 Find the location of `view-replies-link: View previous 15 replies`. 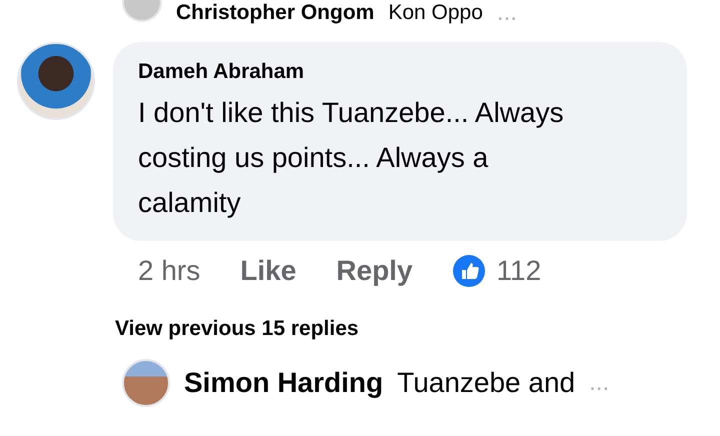

view-replies-link: View previous 15 replies is located at coordinates (417, 329).